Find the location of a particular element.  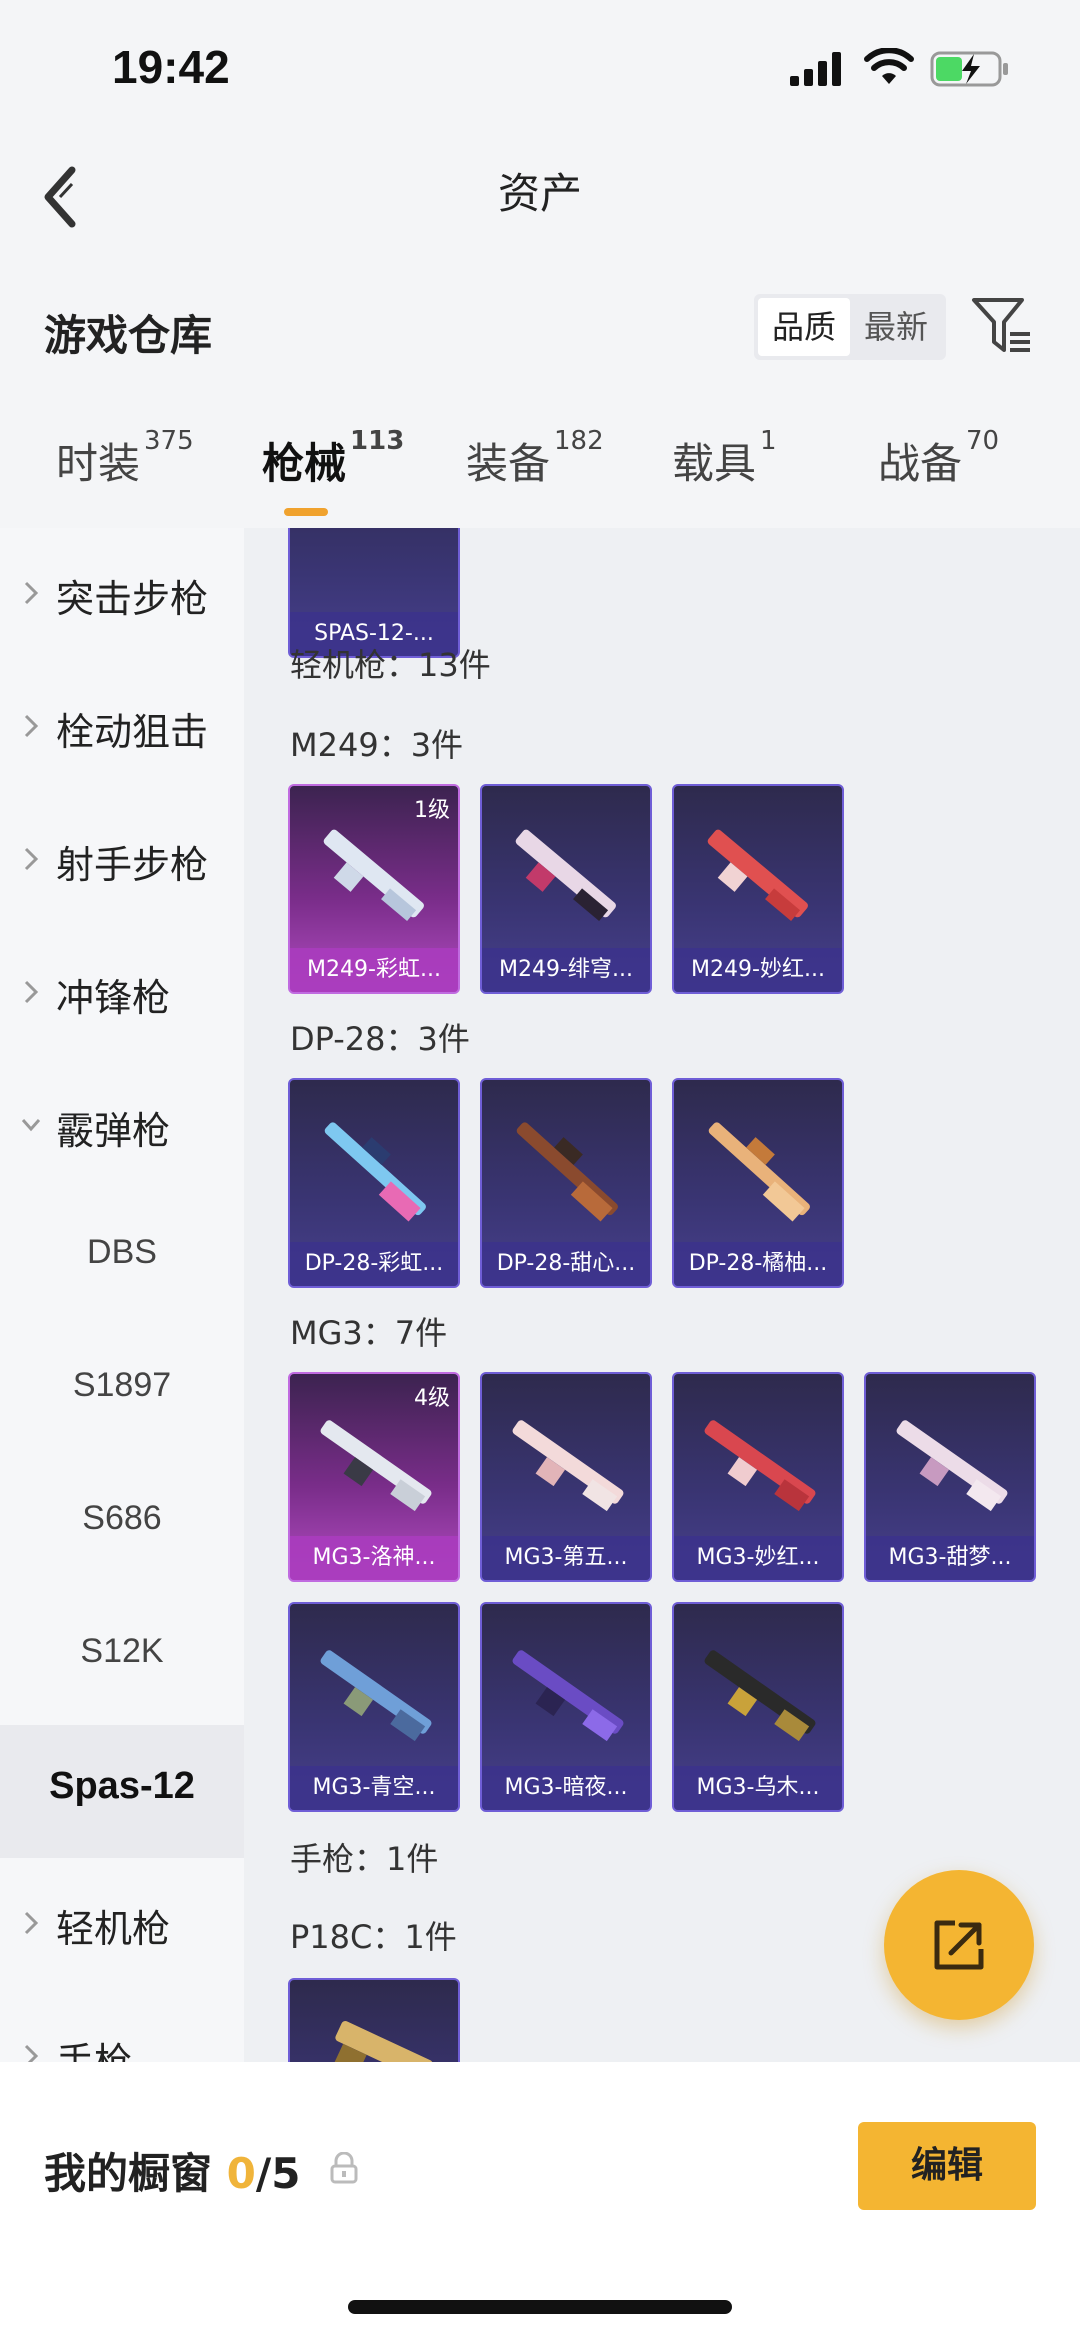

sidebar-item-label: DBS is located at coordinates (122, 1252).